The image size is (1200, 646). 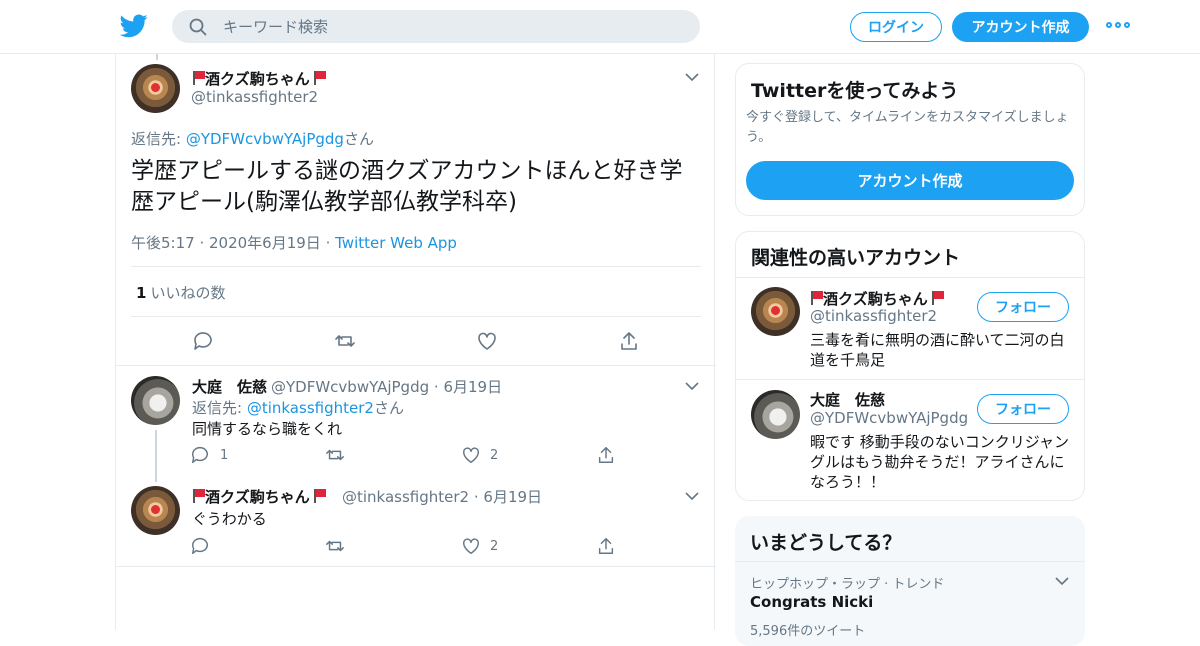 What do you see at coordinates (134, 26) in the screenshot?
I see `twitter-bird-icon` at bounding box center [134, 26].